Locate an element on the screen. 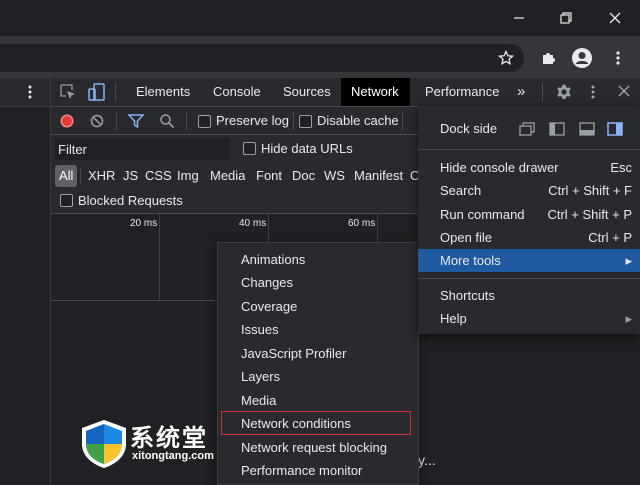 The height and width of the screenshot is (485, 640). filter-input: Filter is located at coordinates (142, 149).